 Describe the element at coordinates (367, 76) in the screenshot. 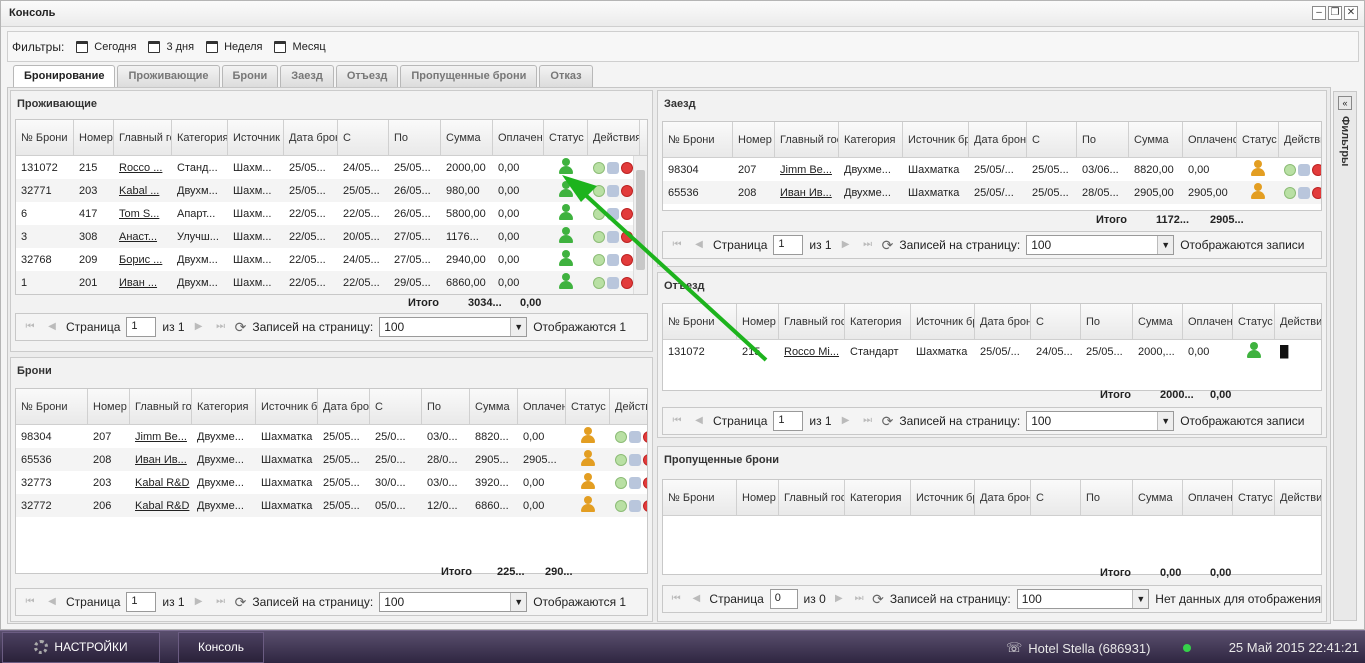

I see `tab-checkout: Отъезд` at that location.